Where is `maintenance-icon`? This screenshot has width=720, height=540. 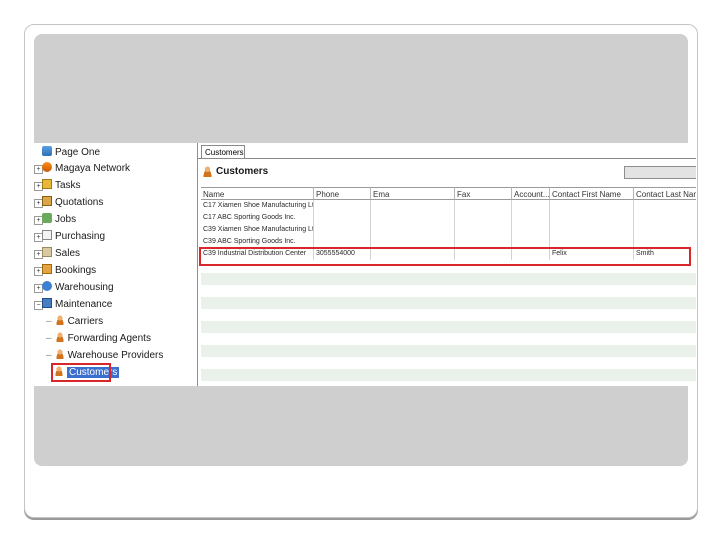 maintenance-icon is located at coordinates (47, 303).